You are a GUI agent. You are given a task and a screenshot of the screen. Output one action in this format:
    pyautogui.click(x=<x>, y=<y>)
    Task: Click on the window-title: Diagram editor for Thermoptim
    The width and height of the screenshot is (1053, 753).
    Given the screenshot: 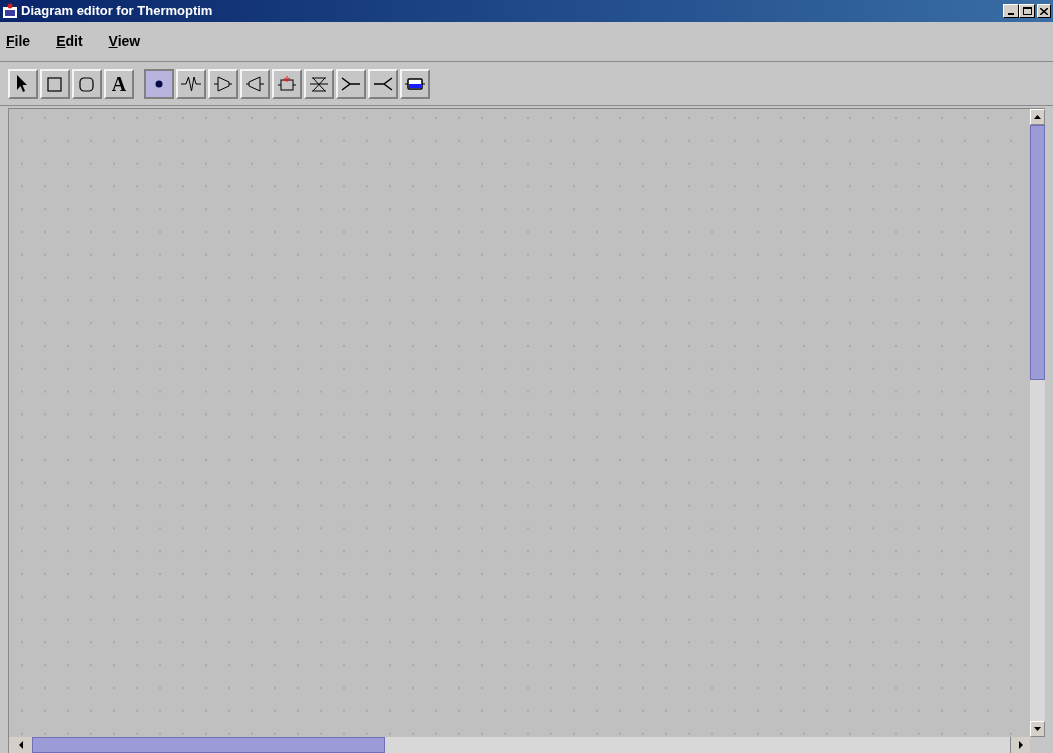 What is the action you would take?
    pyautogui.click(x=117, y=11)
    